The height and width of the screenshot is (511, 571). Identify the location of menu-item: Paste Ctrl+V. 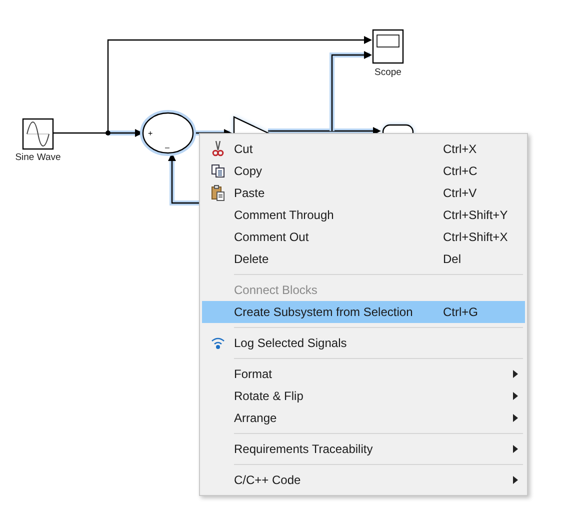
(363, 193).